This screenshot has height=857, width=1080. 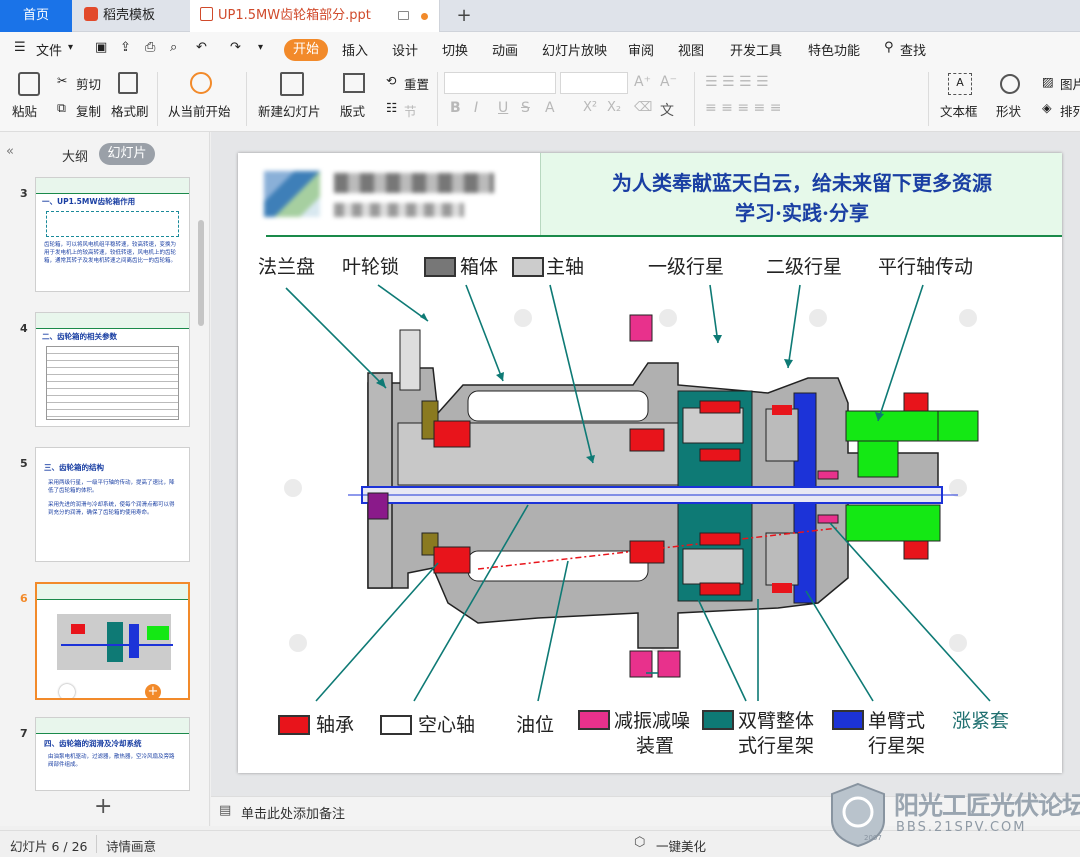 What do you see at coordinates (1070, 83) in the screenshot?
I see `picture-button: 图片` at bounding box center [1070, 83].